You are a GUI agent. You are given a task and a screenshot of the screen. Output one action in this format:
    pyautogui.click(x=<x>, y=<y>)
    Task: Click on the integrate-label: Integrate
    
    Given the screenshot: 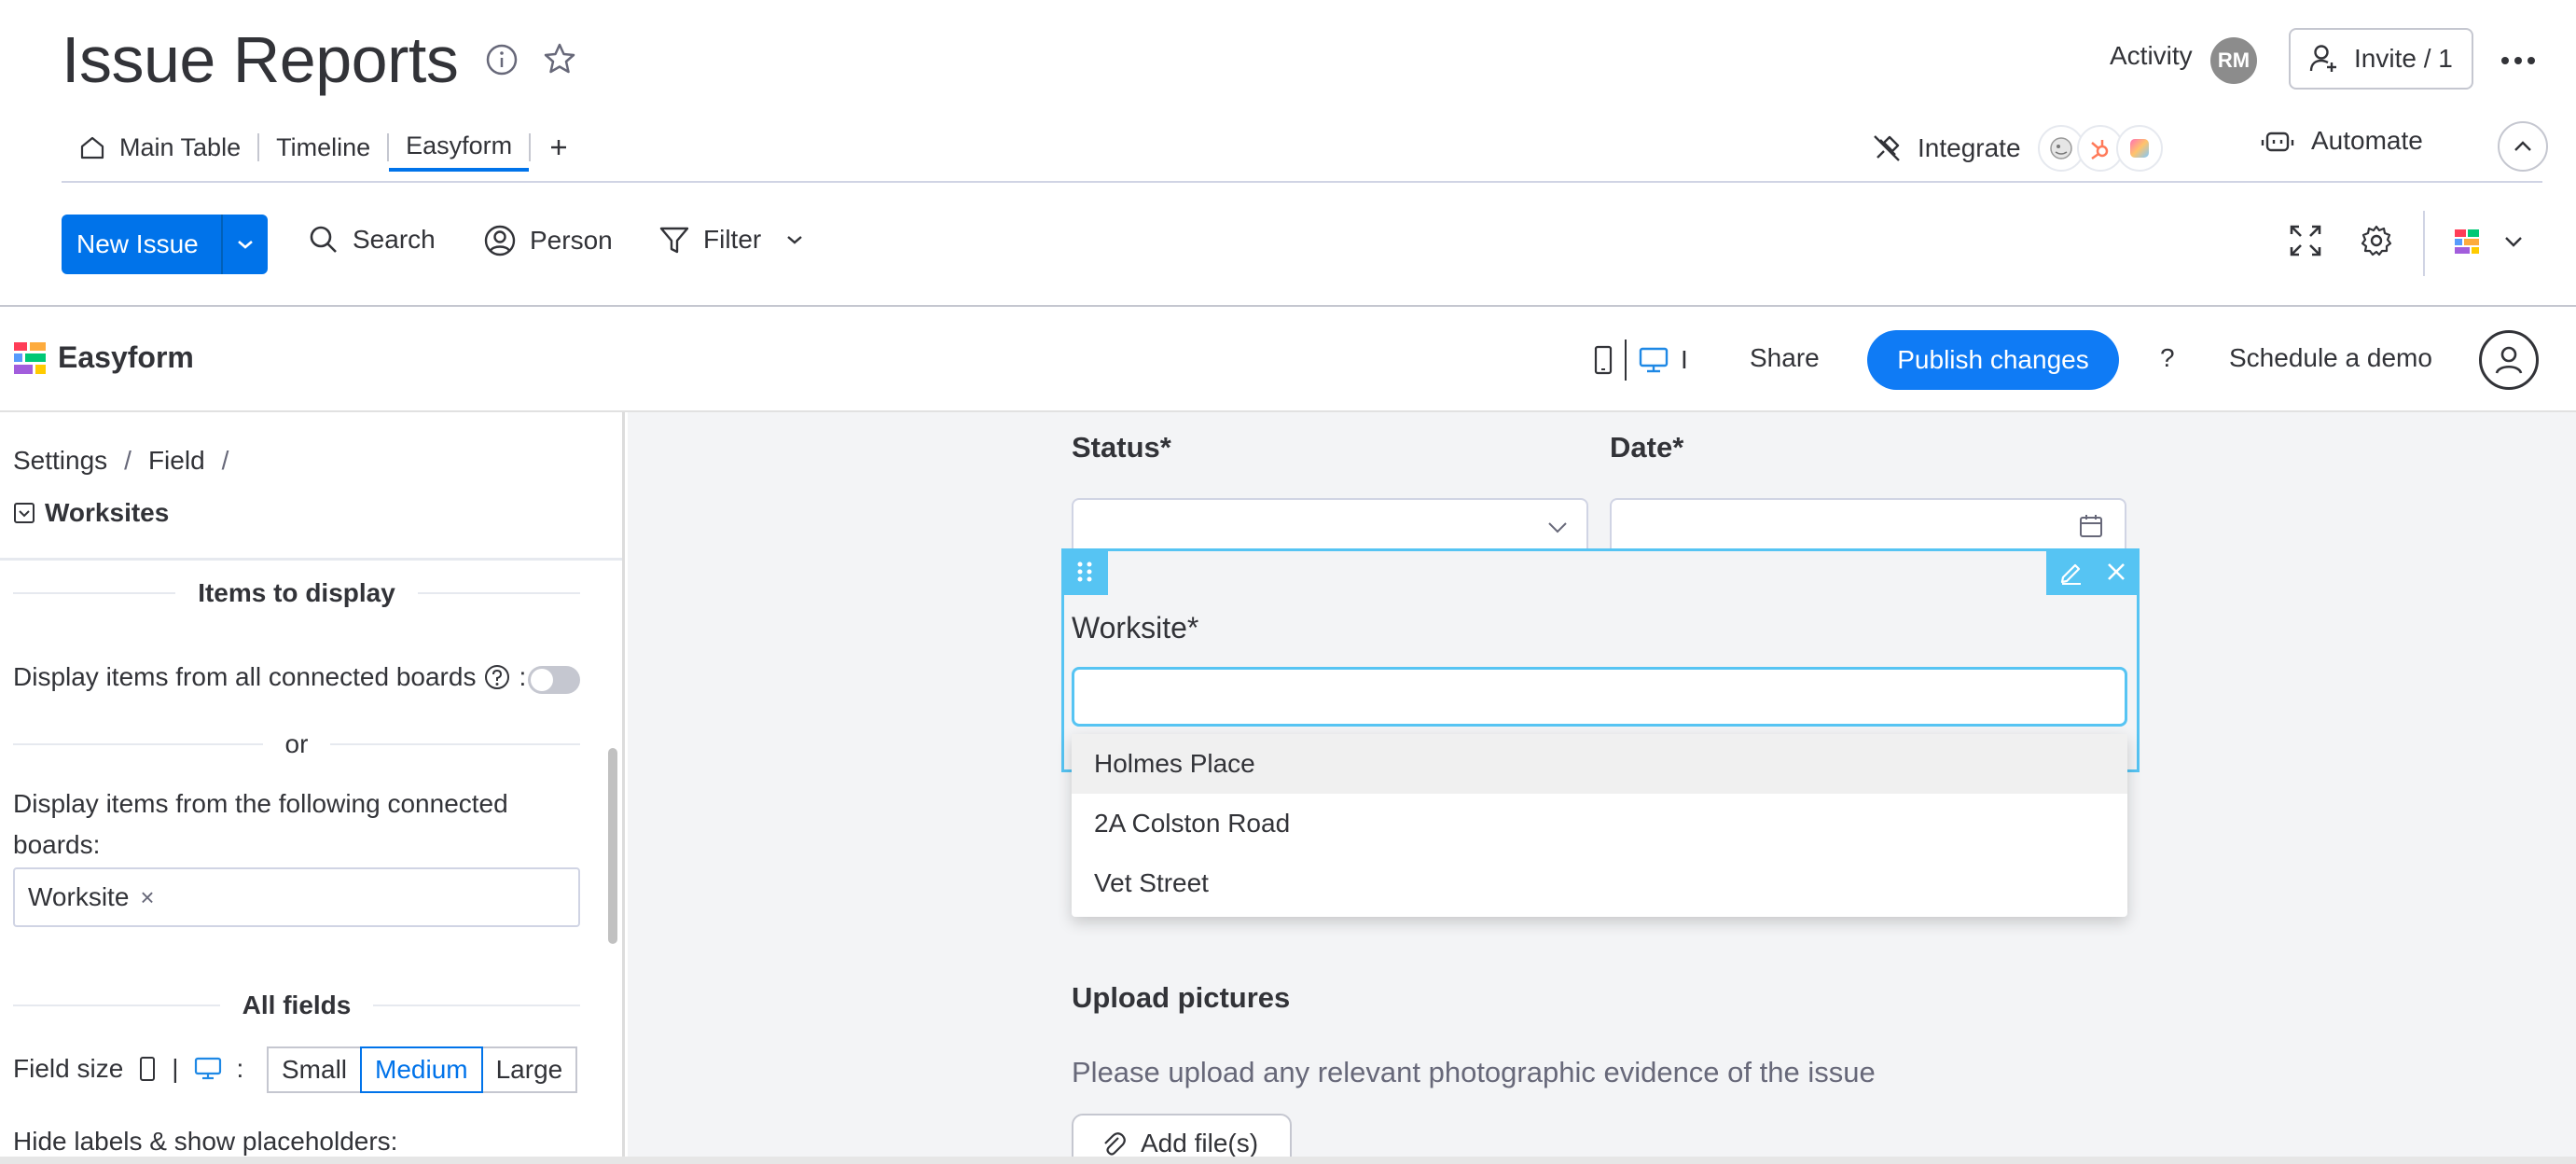 What is the action you would take?
    pyautogui.click(x=1969, y=147)
    